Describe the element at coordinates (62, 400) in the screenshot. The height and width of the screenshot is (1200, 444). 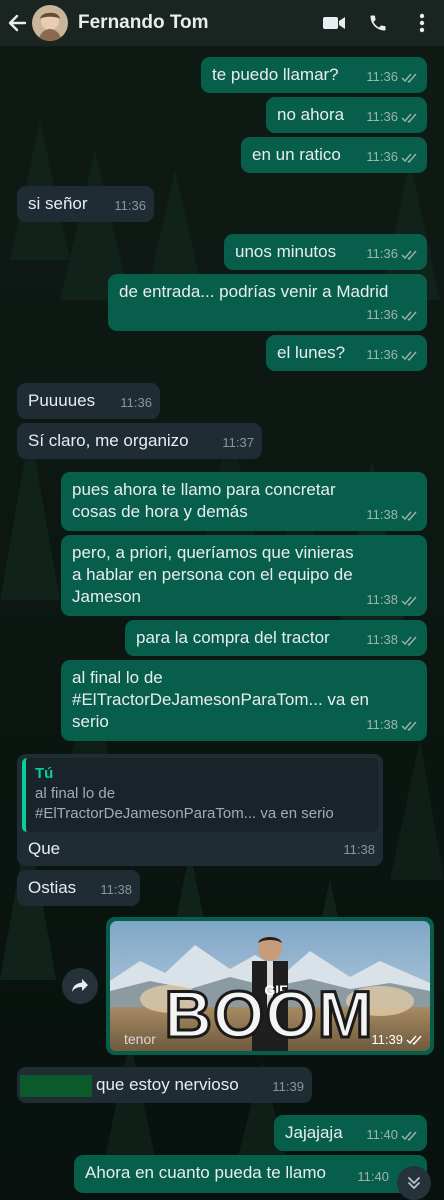
I see `message-text: Puuuues` at that location.